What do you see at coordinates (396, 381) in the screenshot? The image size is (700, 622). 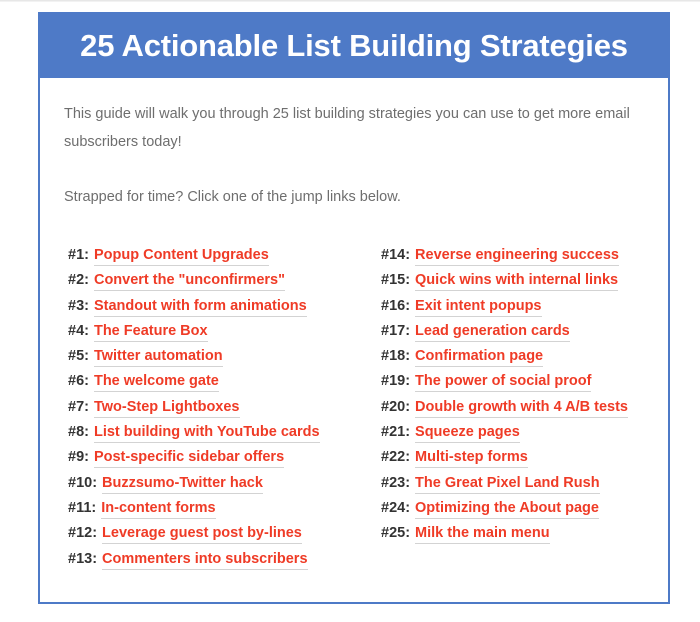 I see `jump-link-number: #19:` at bounding box center [396, 381].